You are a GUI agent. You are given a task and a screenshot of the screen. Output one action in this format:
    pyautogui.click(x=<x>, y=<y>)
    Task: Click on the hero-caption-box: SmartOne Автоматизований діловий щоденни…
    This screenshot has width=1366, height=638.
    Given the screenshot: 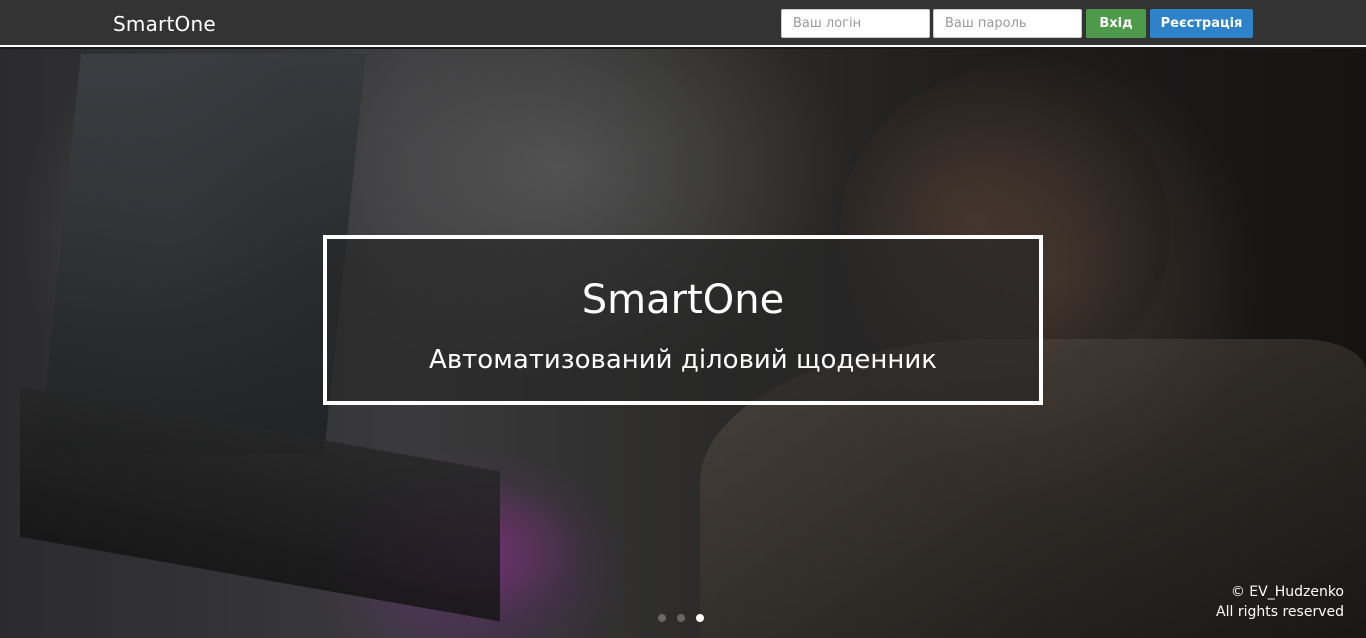 What is the action you would take?
    pyautogui.click(x=683, y=320)
    